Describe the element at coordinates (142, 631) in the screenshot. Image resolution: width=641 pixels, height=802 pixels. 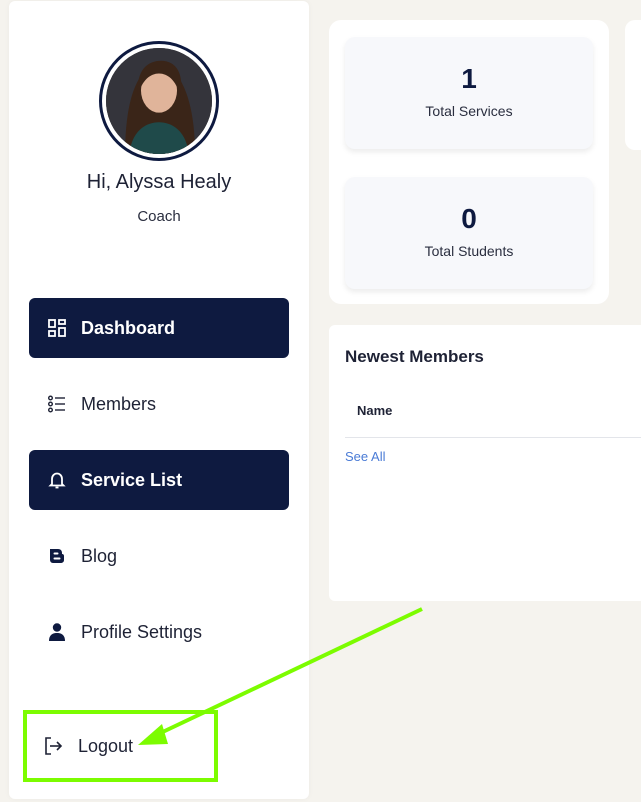
I see `sidebar-item-label: Profile Settings` at that location.